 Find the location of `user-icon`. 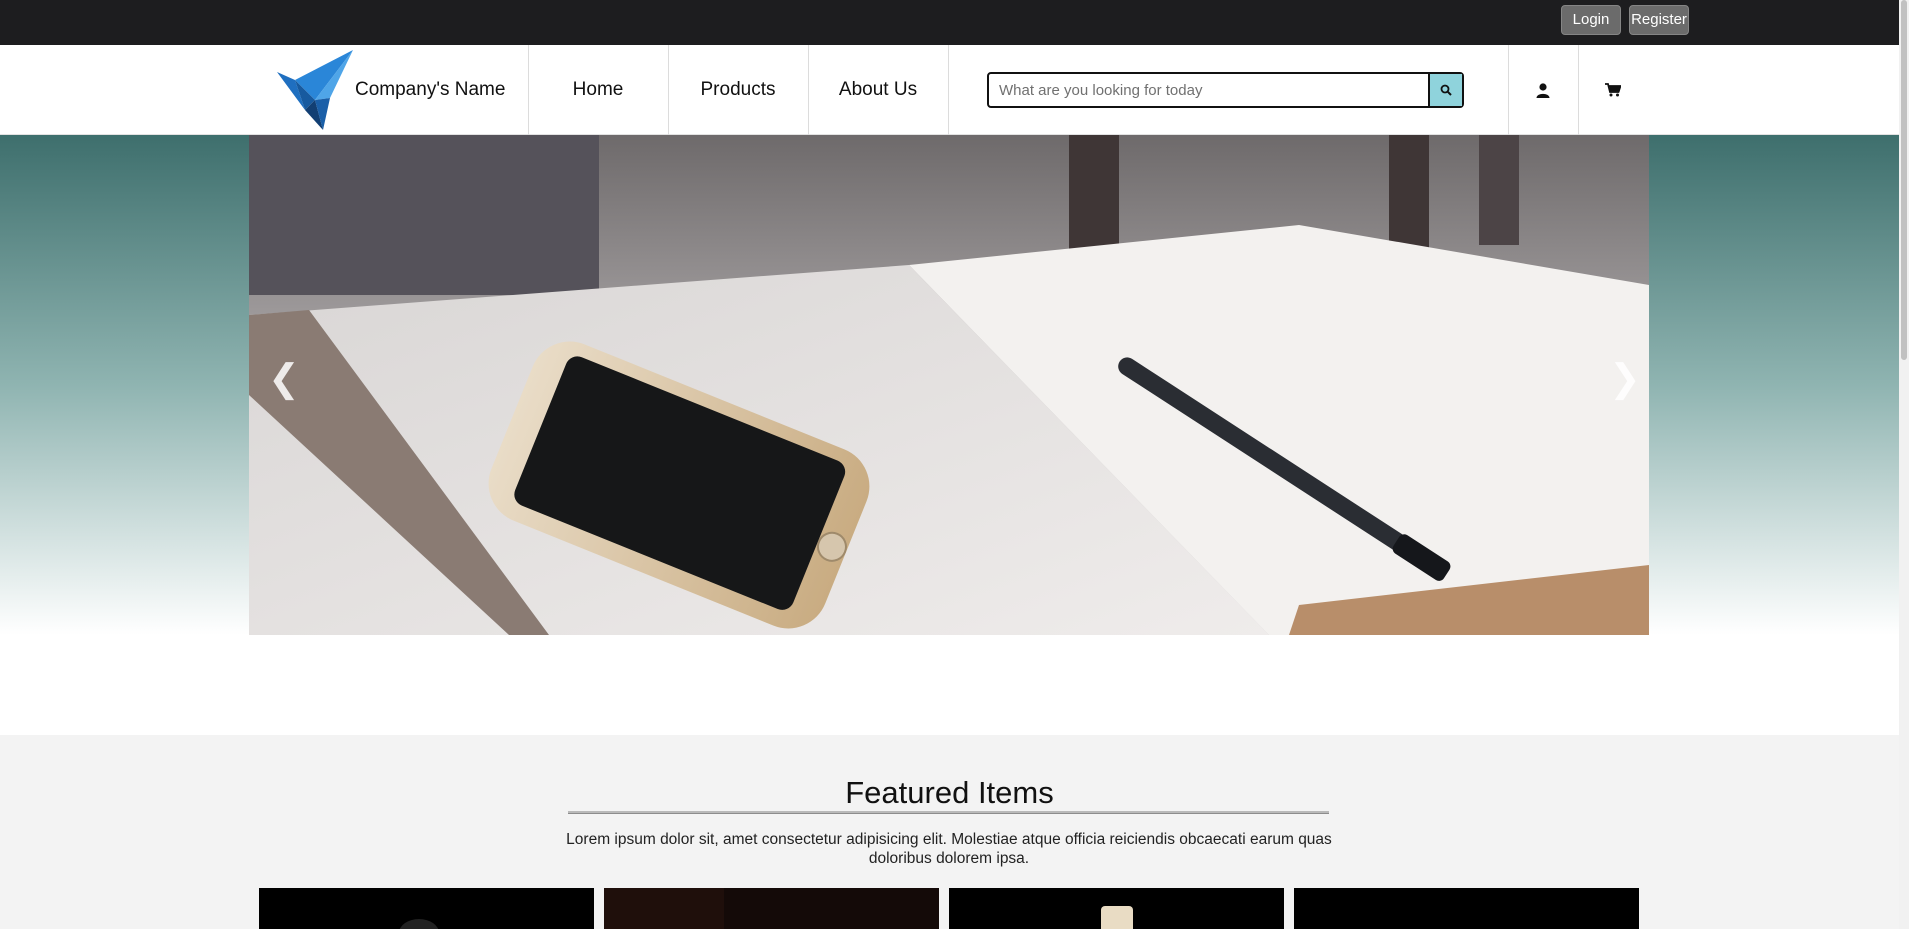

user-icon is located at coordinates (1543, 90).